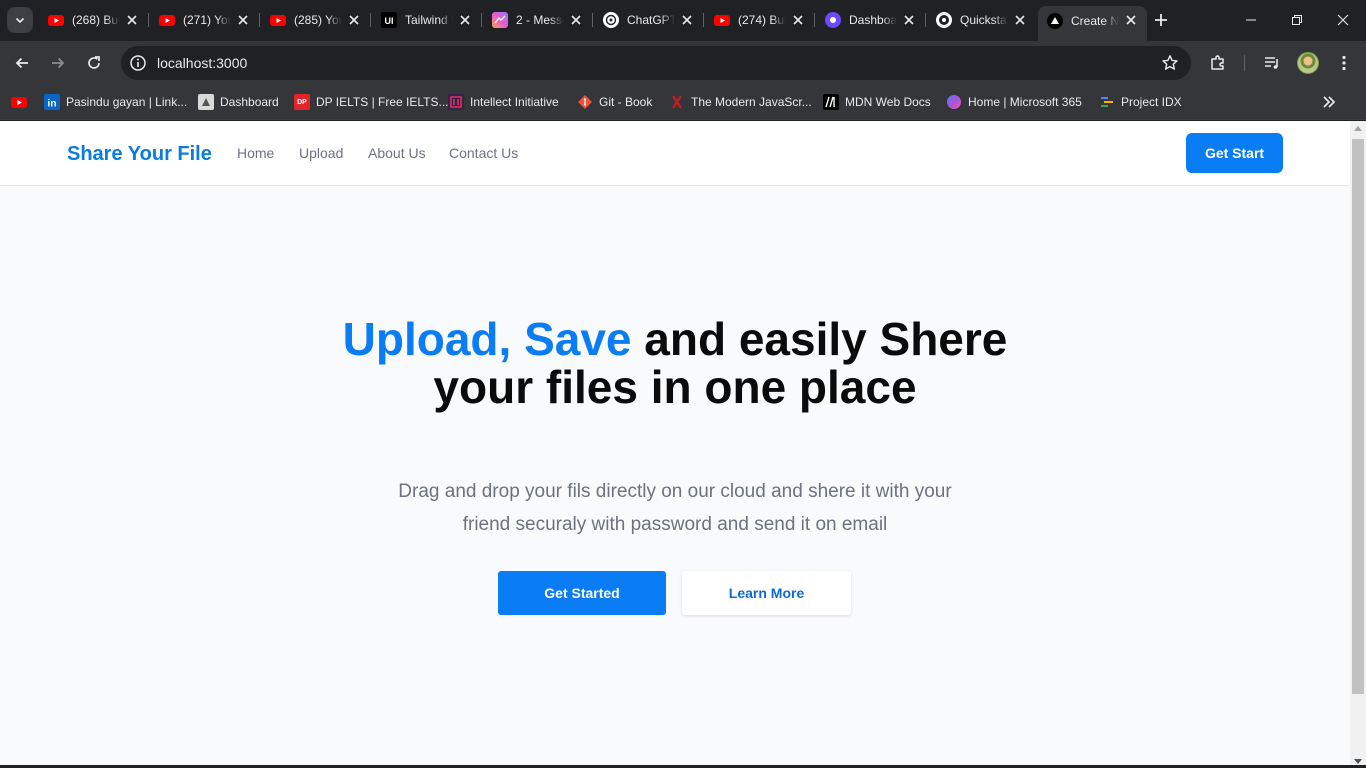 Image resolution: width=1366 pixels, height=768 pixels. Describe the element at coordinates (58, 63) in the screenshot. I see `forward-button` at that location.